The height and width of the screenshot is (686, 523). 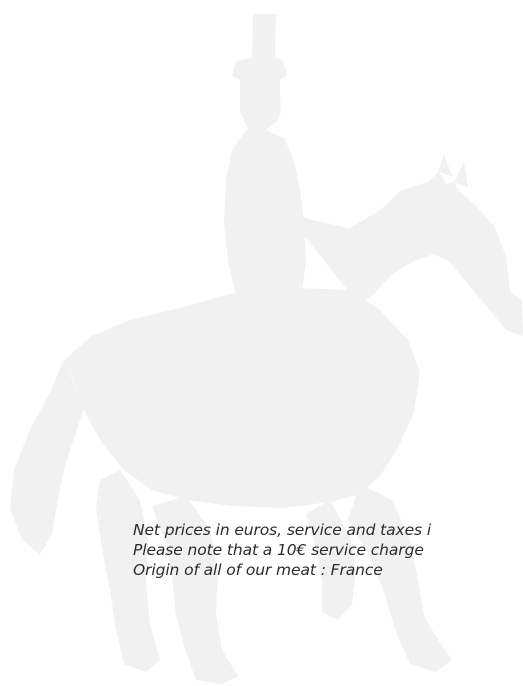 I want to click on prices-note: Net prices in euros, service and taxes i, so click(x=282, y=530).